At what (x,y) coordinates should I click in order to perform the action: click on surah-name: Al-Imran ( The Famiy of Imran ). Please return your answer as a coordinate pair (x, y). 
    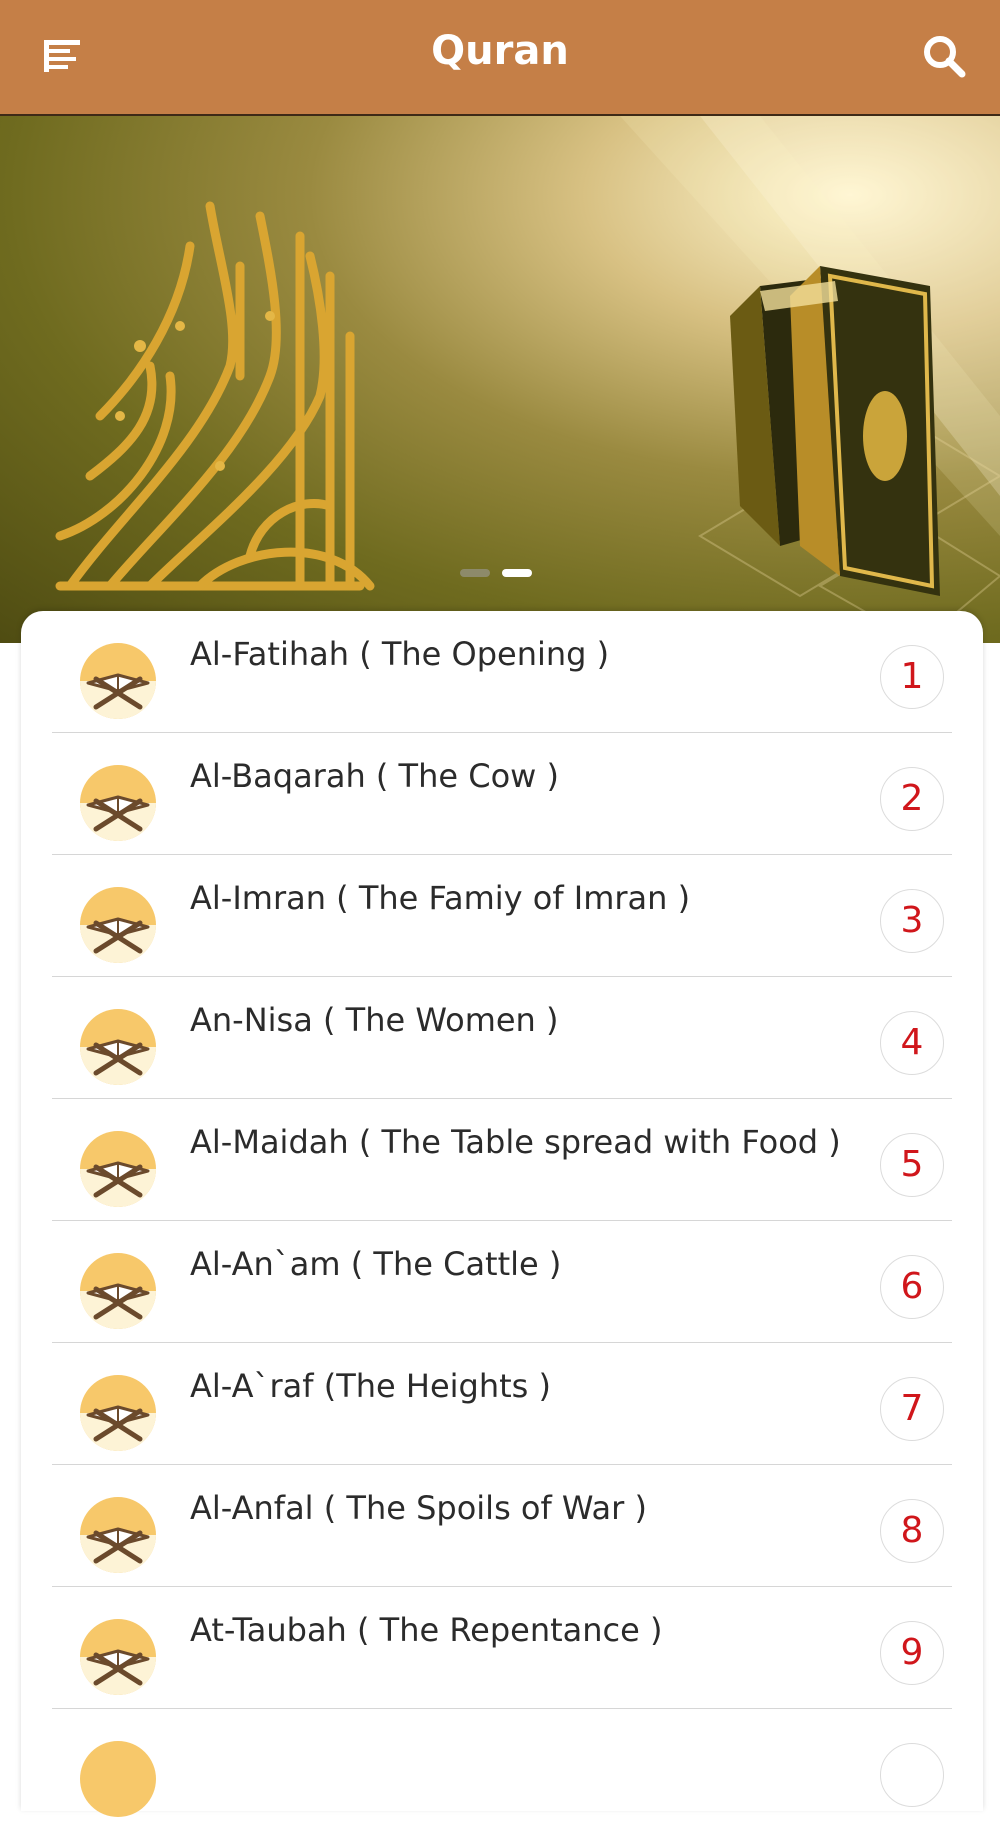
    Looking at the image, I should click on (440, 898).